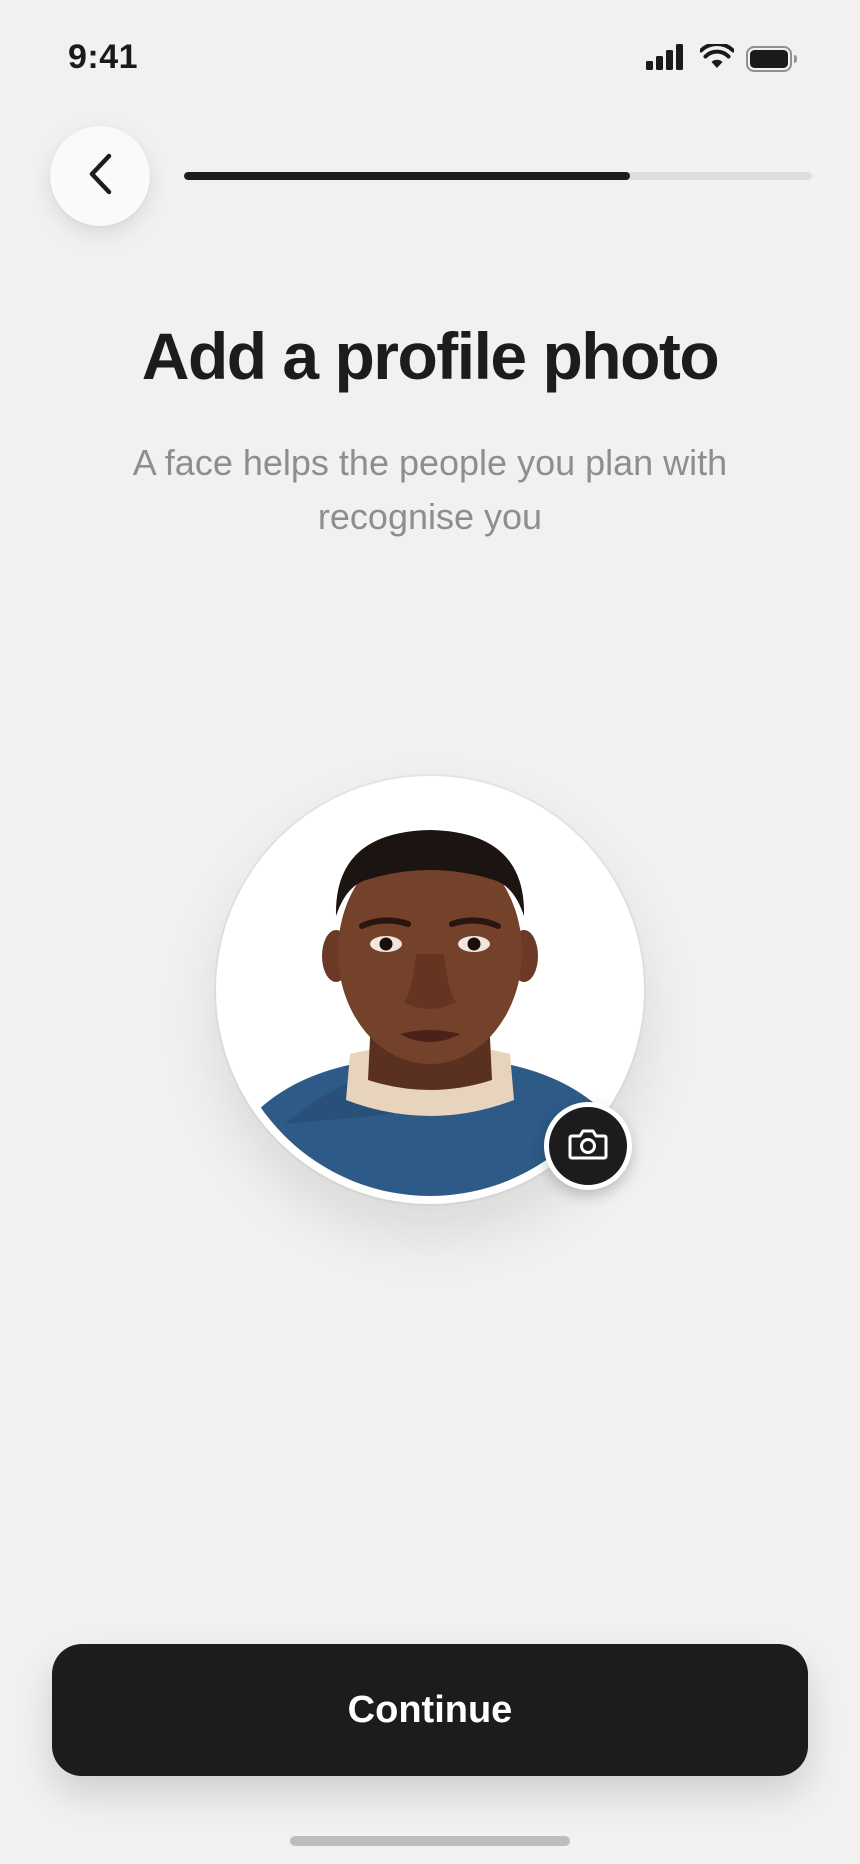  Describe the element at coordinates (430, 1841) in the screenshot. I see `home-indicator` at that location.